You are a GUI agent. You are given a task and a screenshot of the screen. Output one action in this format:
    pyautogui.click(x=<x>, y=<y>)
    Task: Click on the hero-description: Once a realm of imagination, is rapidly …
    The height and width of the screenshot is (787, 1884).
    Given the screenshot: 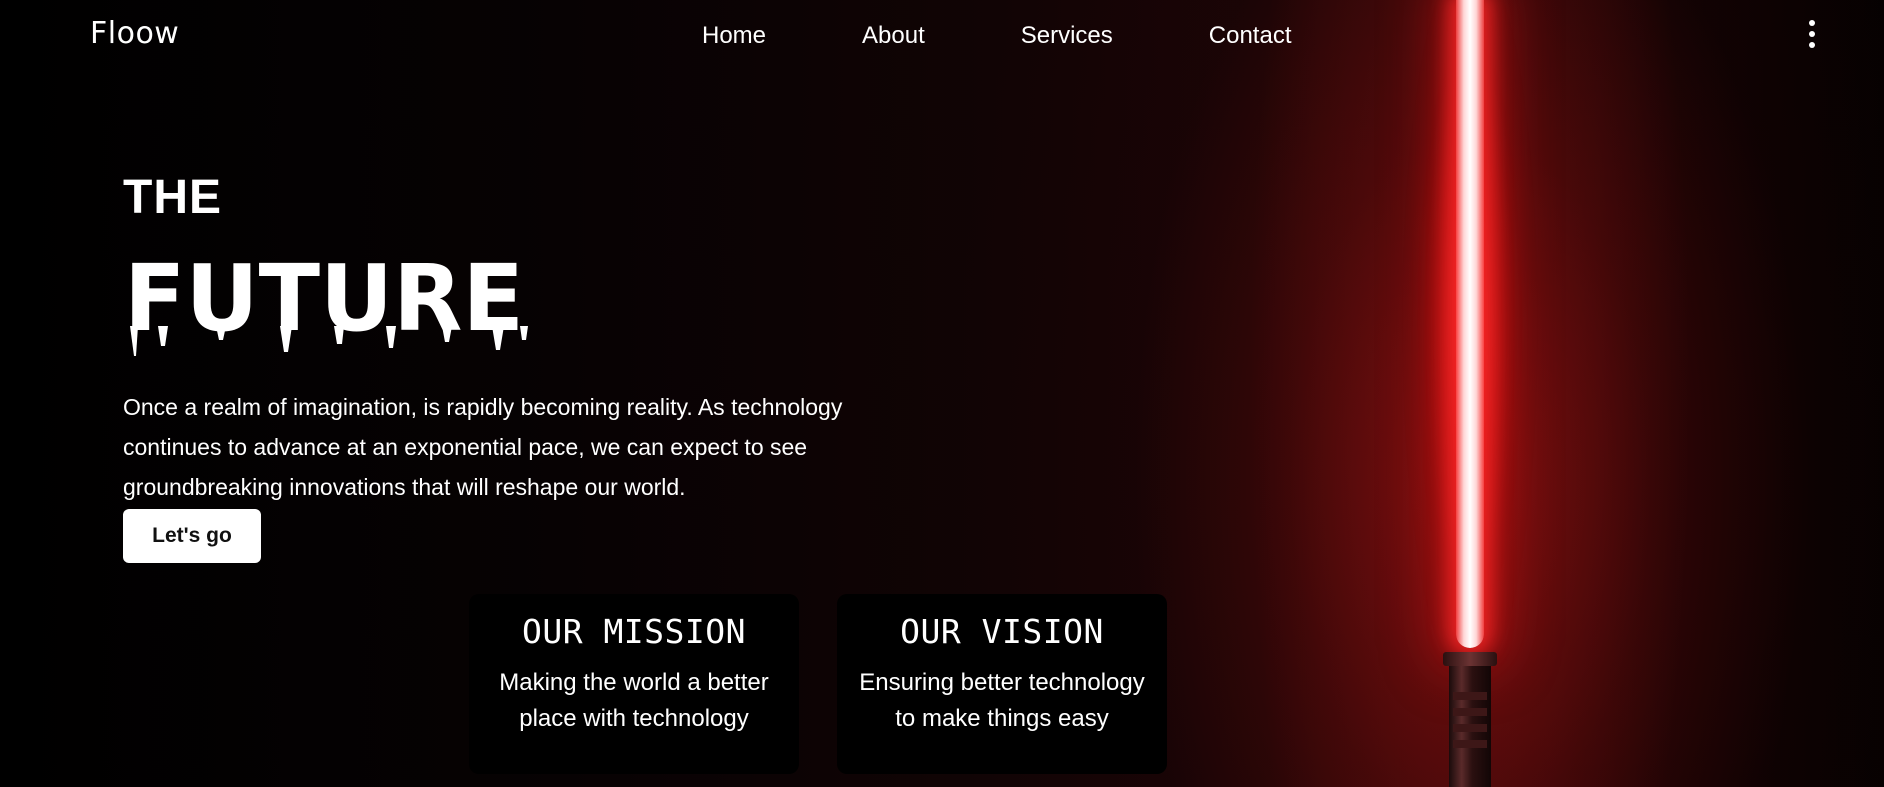 What is the action you would take?
    pyautogui.click(x=483, y=447)
    